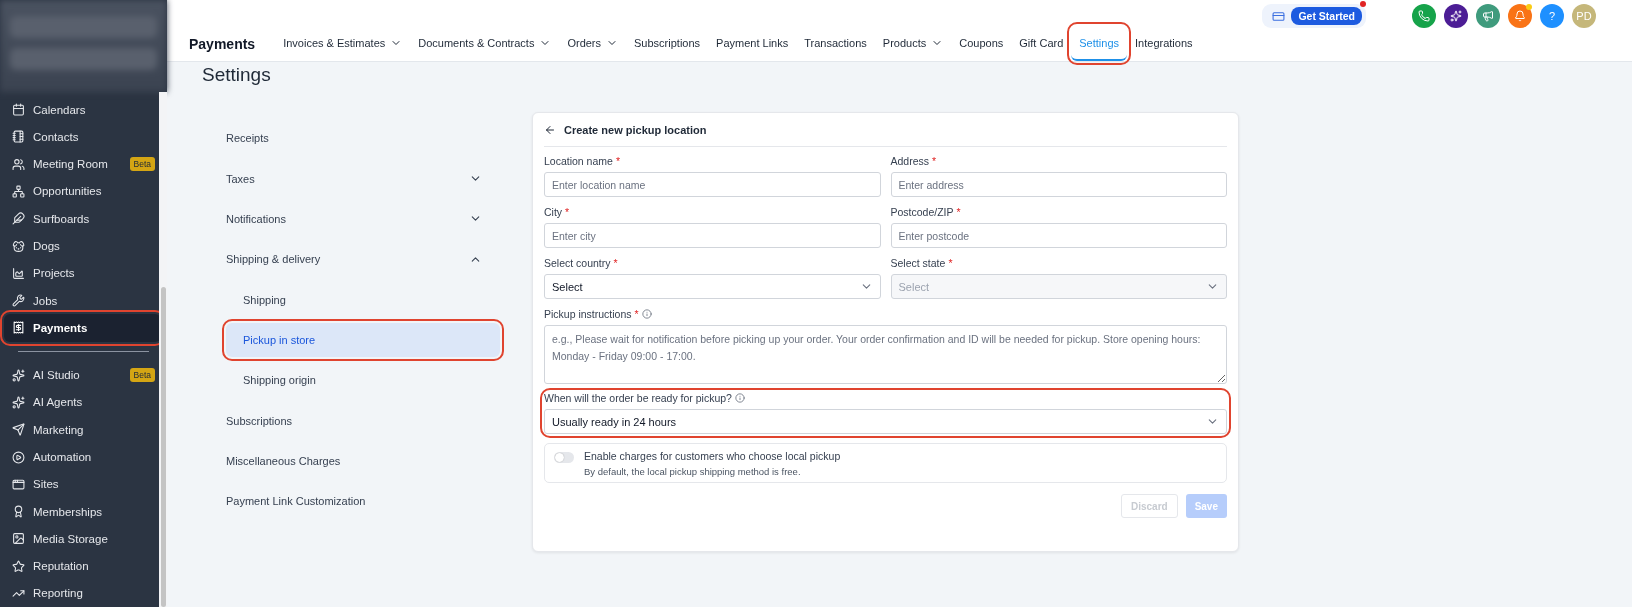 The image size is (1632, 607). What do you see at coordinates (82, 484) in the screenshot?
I see `sidebar-item: Sites` at bounding box center [82, 484].